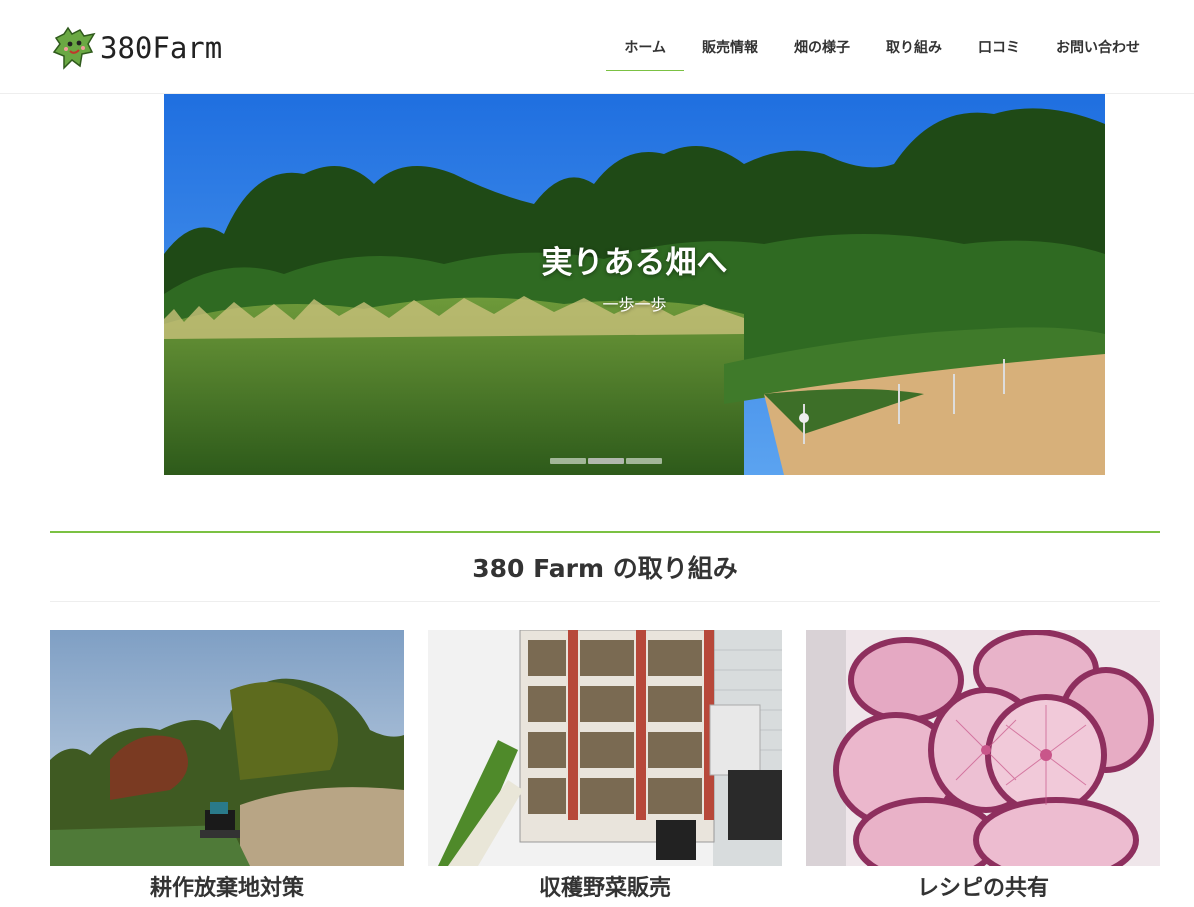 The image size is (1194, 907). I want to click on slider-pagination, so click(606, 461).